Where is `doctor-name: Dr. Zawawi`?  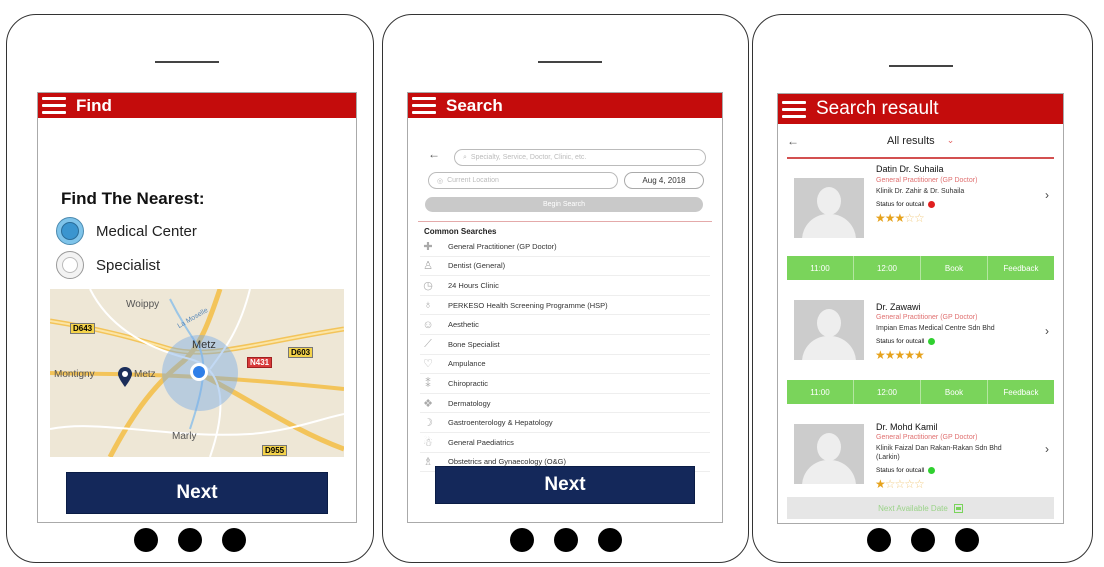
doctor-name: Dr. Zawawi is located at coordinates (898, 307).